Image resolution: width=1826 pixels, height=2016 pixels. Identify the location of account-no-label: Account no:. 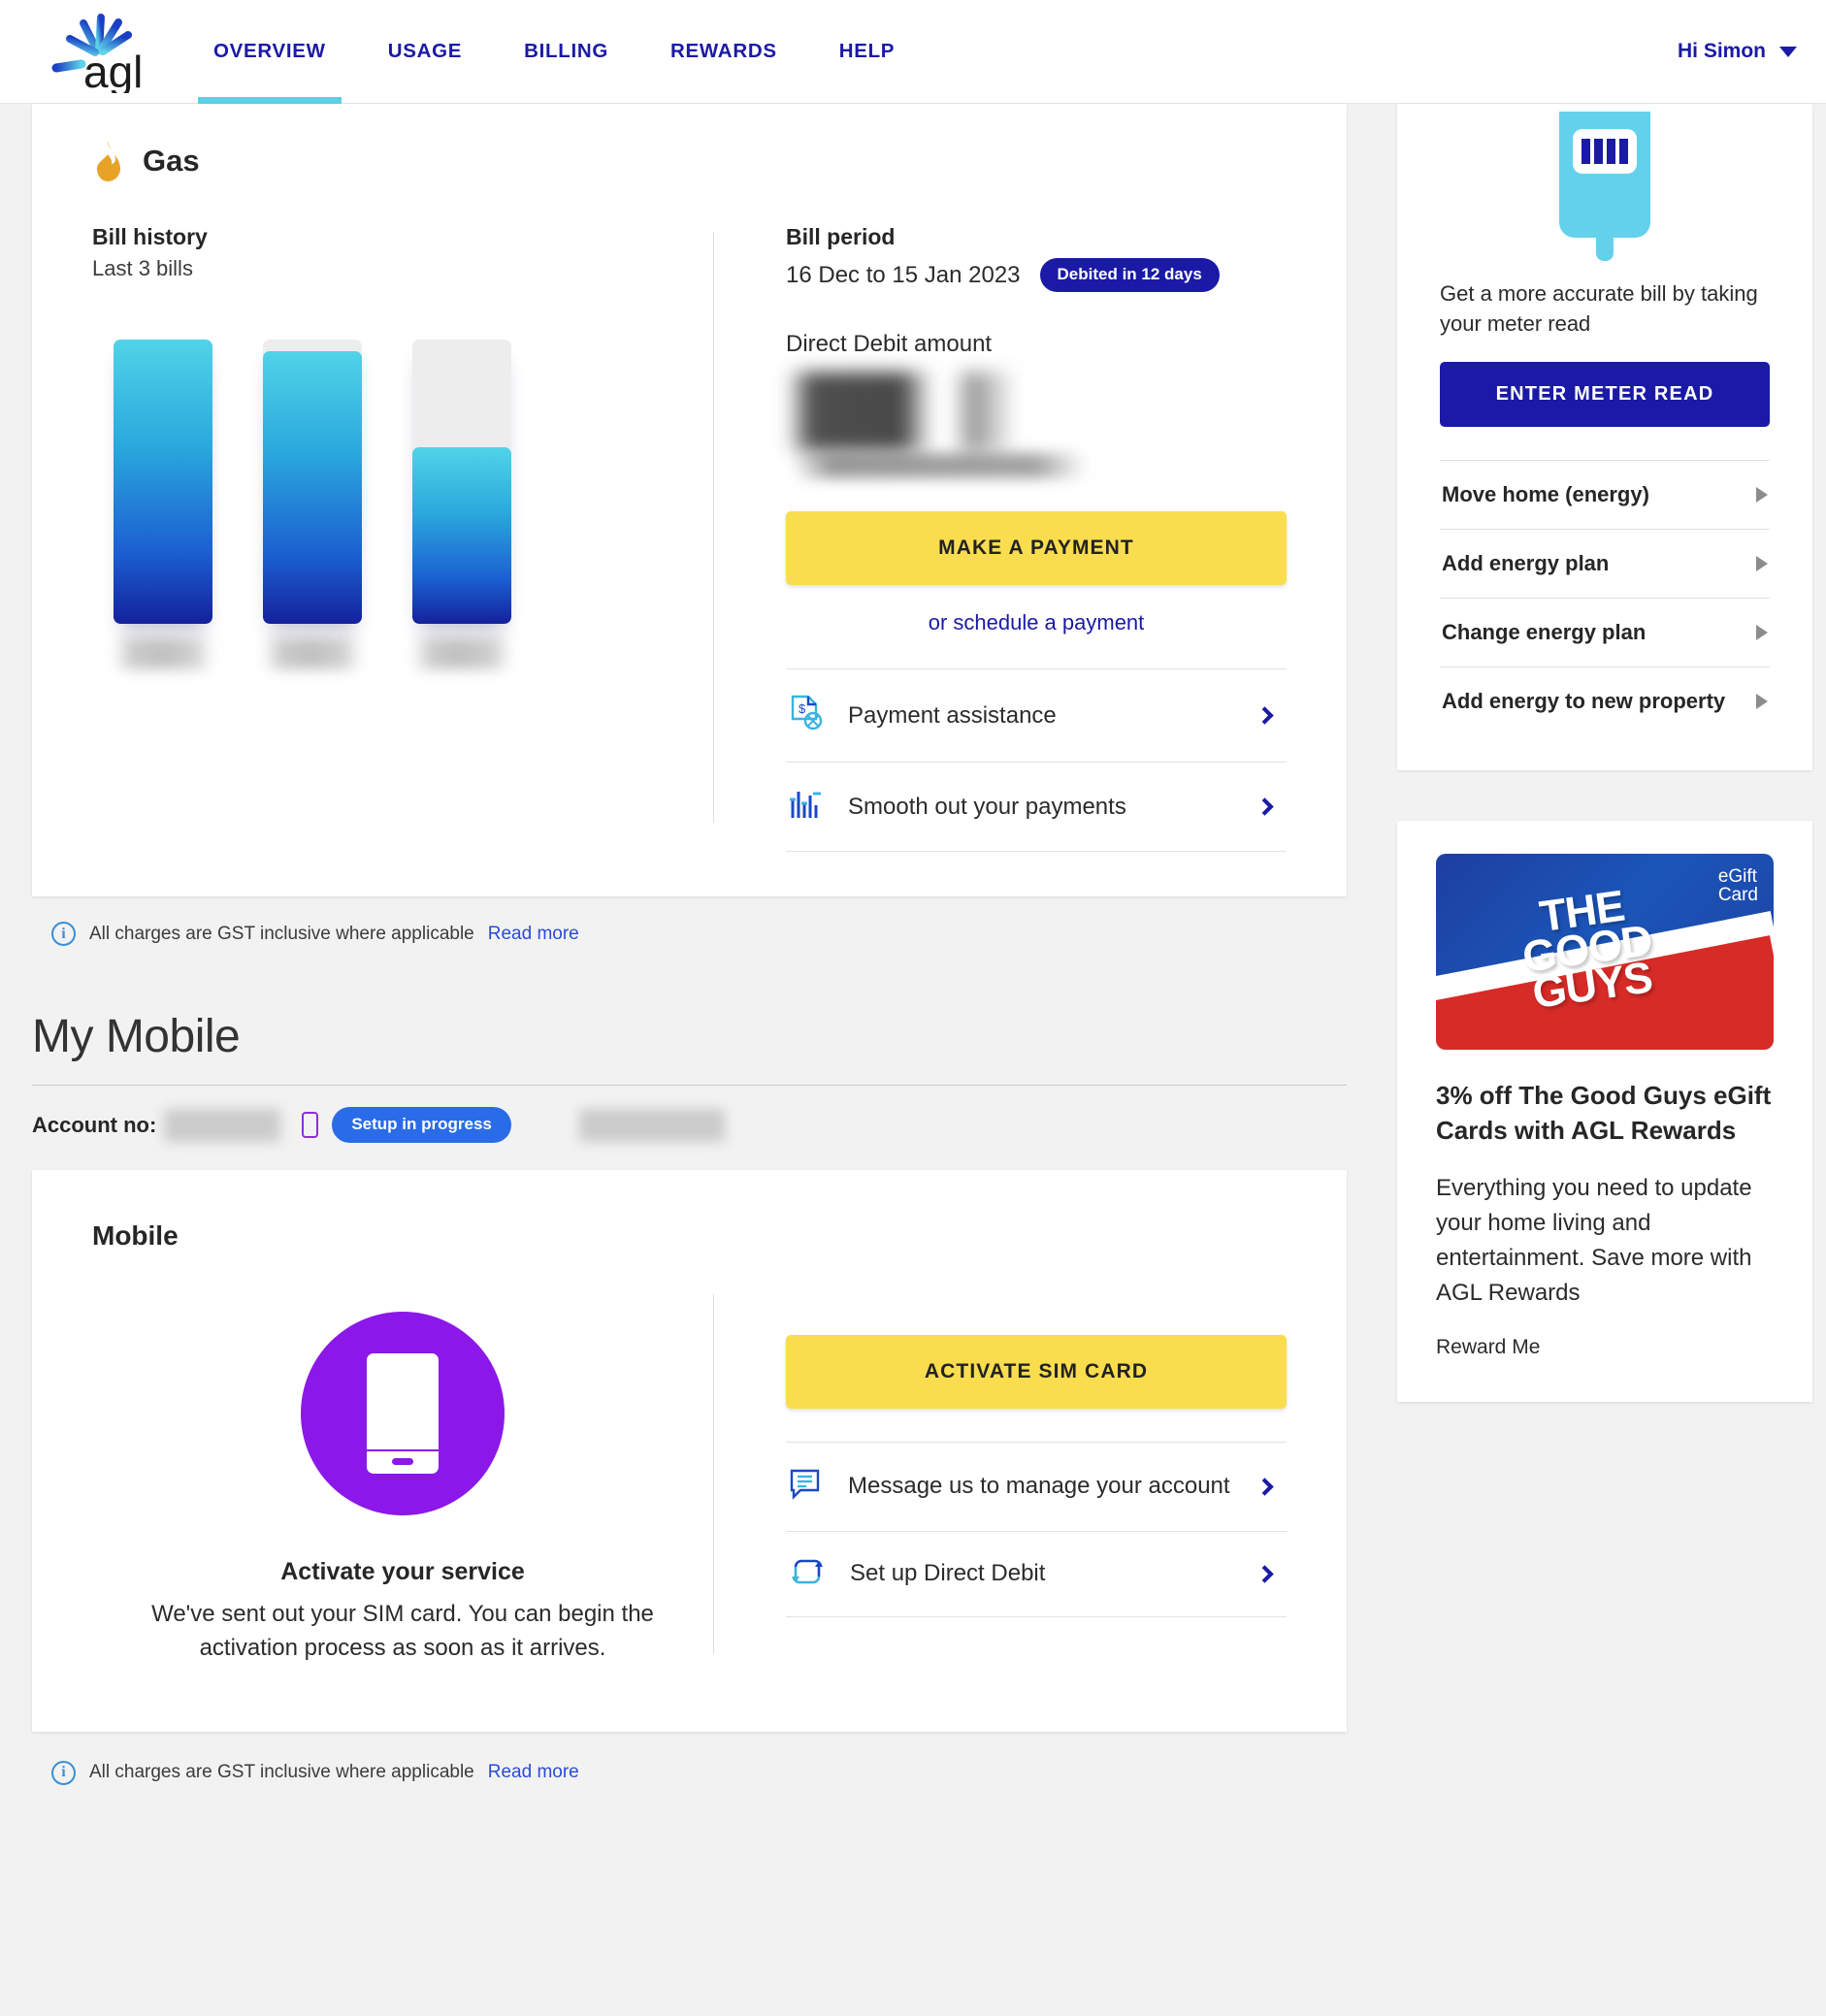
(94, 1124).